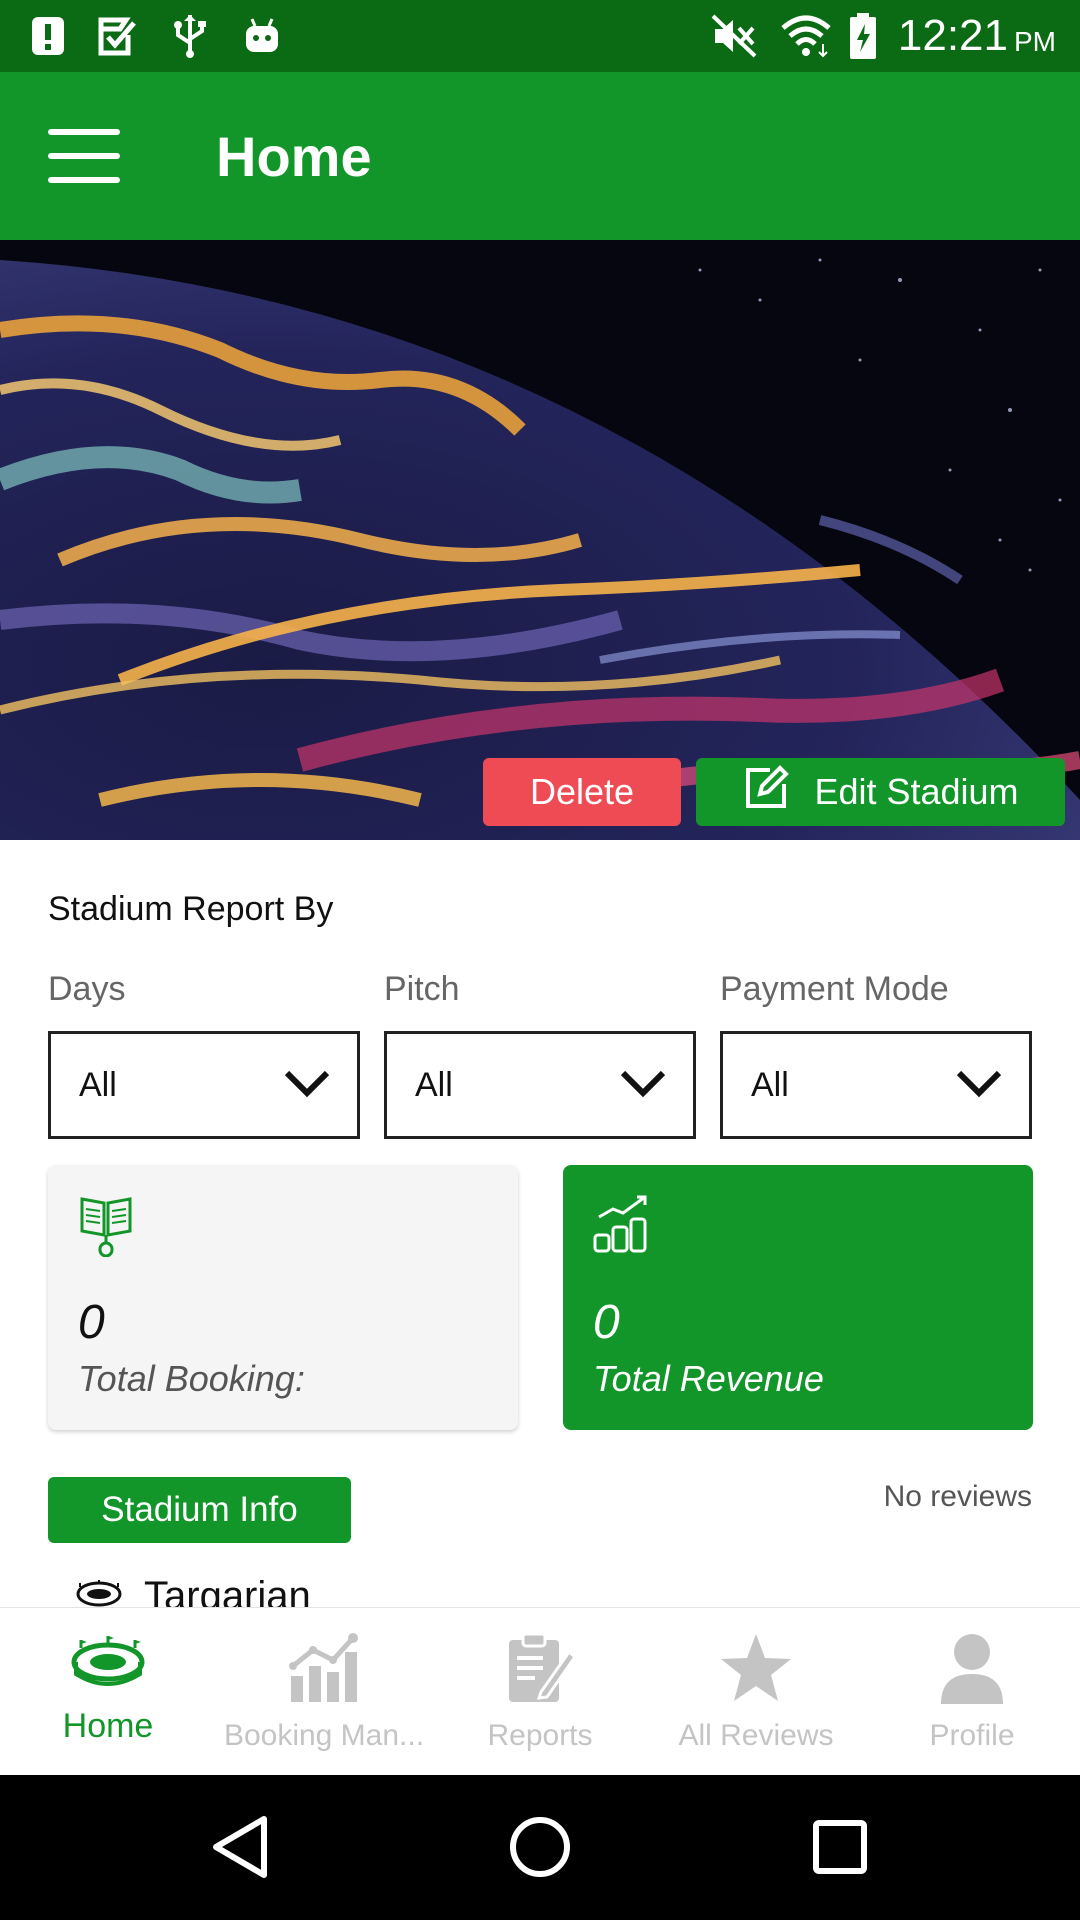 This screenshot has height=1920, width=1080. What do you see at coordinates (540, 36) in the screenshot?
I see `status-bar: 12:21 PM` at bounding box center [540, 36].